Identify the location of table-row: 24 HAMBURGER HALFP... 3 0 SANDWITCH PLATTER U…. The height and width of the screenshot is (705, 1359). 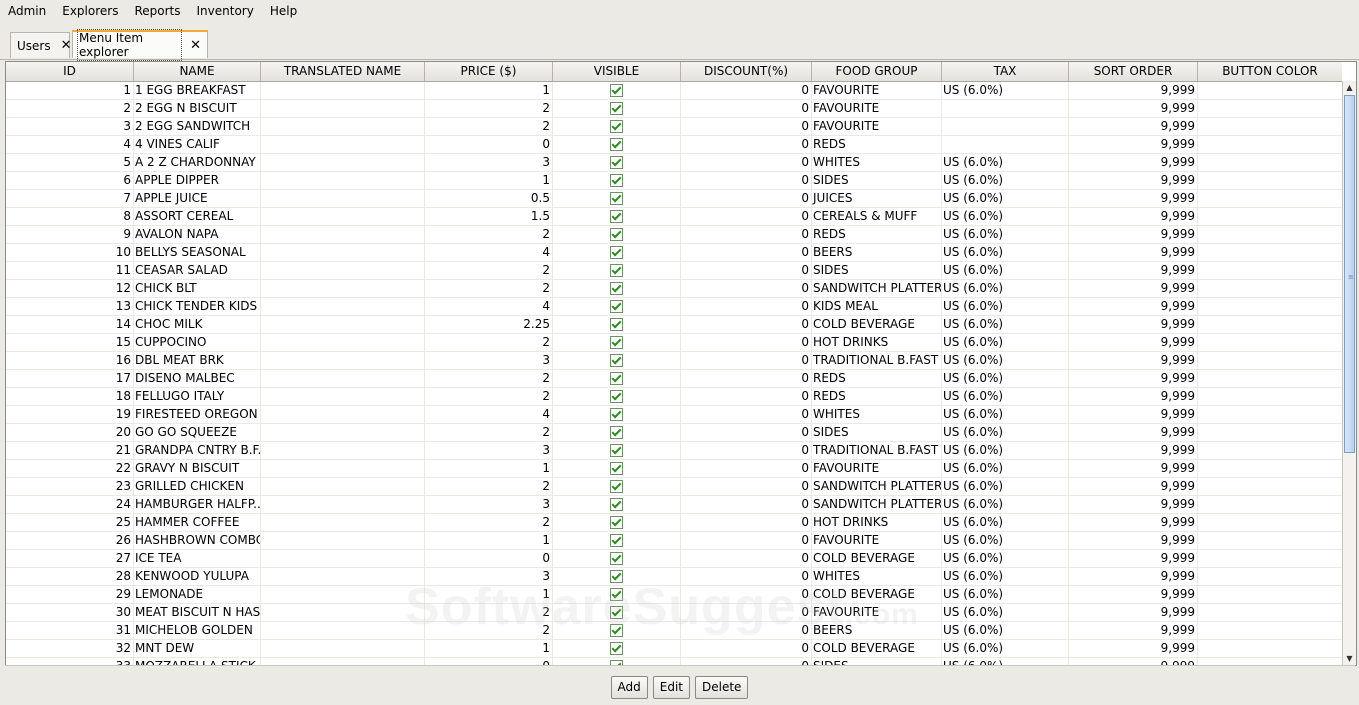
(674, 505).